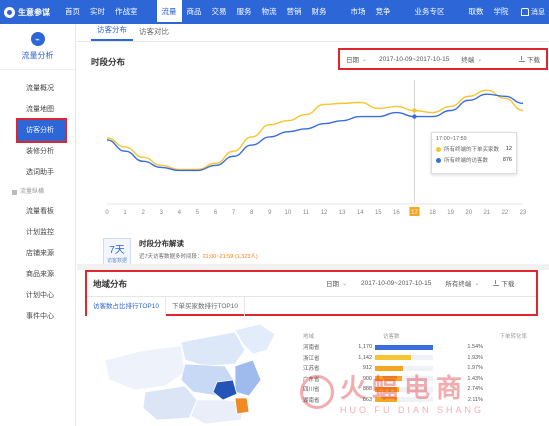 The width and height of the screenshot is (549, 426). What do you see at coordinates (466, 161) in the screenshot?
I see `tooltip-label: 所有终端的访客数` at bounding box center [466, 161].